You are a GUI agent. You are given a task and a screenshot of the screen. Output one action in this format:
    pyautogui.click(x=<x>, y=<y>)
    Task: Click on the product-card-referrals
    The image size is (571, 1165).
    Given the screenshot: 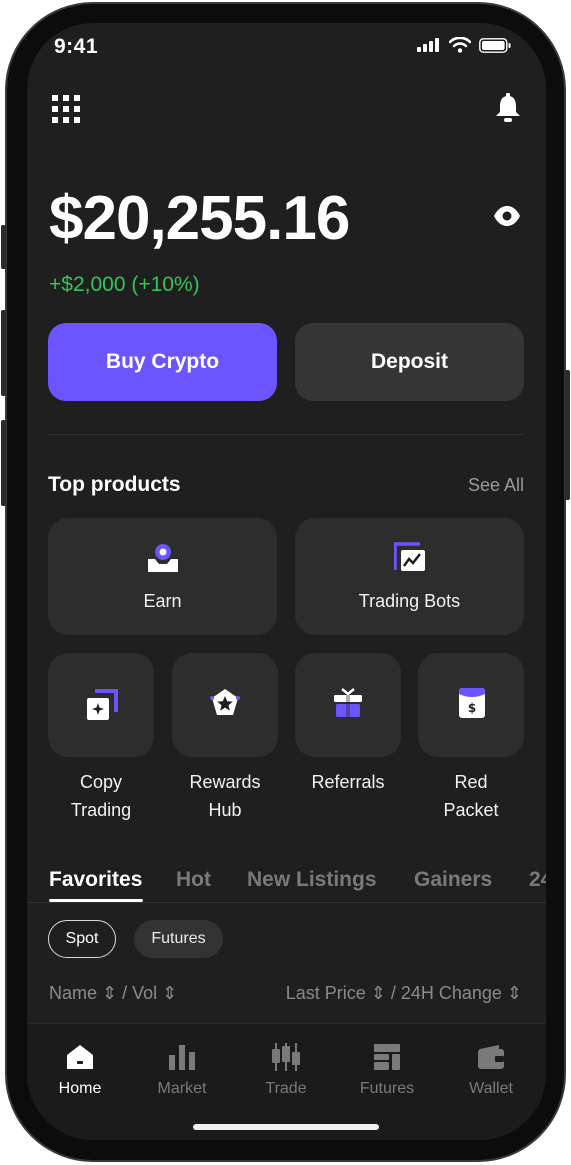 What is the action you would take?
    pyautogui.click(x=348, y=705)
    